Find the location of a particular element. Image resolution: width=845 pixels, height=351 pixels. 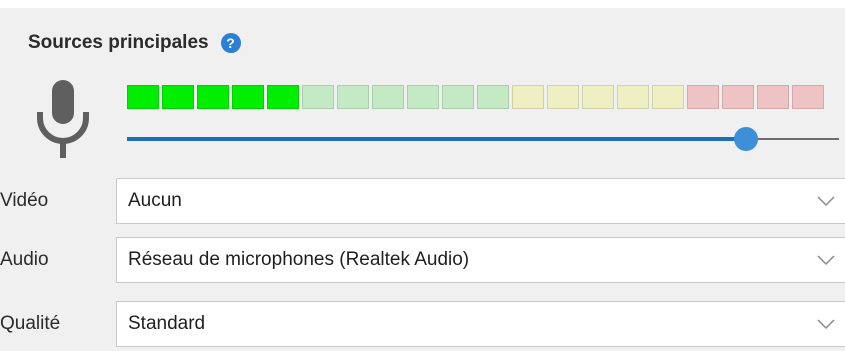

section-title-row: Sources principales ? is located at coordinates (134, 43).